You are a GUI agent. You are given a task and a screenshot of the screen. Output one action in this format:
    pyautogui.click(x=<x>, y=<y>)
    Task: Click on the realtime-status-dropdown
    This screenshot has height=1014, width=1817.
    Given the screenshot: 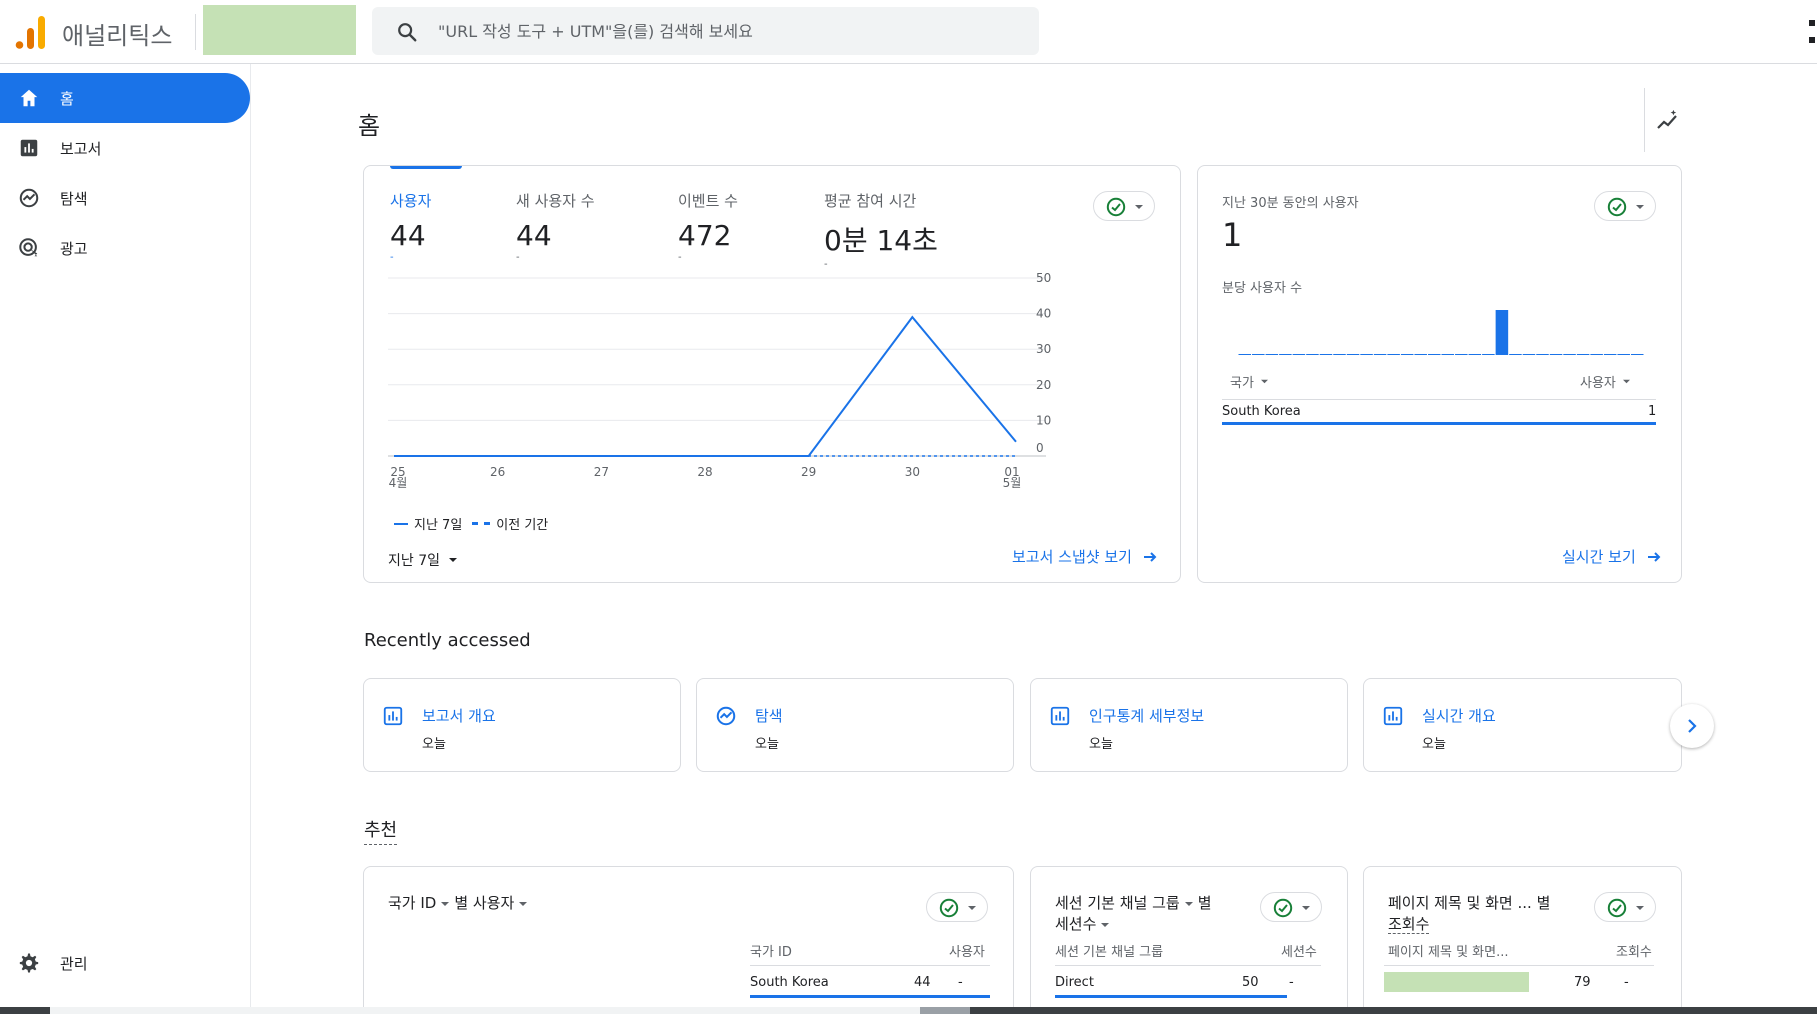 What is the action you would take?
    pyautogui.click(x=1625, y=206)
    